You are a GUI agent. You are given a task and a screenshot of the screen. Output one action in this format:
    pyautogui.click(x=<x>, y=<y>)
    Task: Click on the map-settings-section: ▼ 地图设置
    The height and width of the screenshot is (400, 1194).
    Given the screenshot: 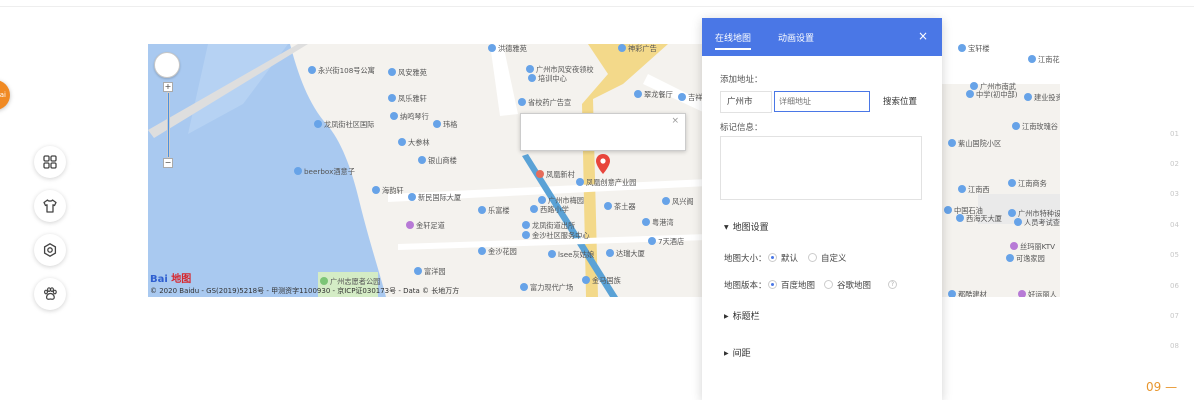 What is the action you would take?
    pyautogui.click(x=746, y=226)
    